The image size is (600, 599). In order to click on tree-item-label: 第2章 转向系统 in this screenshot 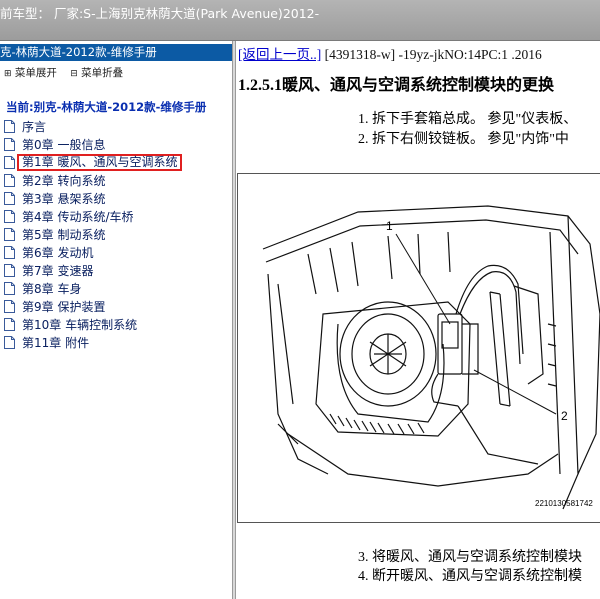, I will do `click(64, 180)`.